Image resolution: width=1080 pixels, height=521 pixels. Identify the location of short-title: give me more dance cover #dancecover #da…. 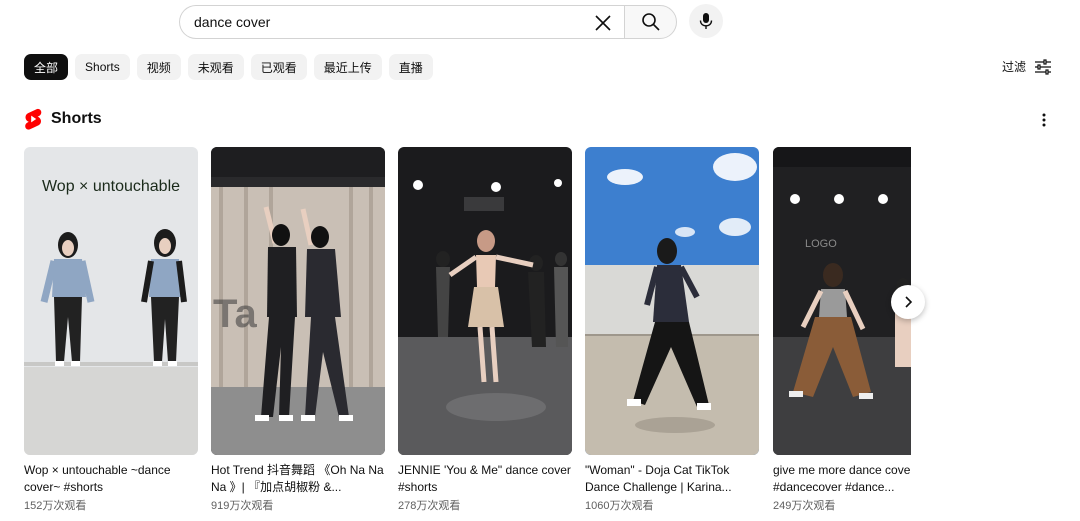
(842, 479).